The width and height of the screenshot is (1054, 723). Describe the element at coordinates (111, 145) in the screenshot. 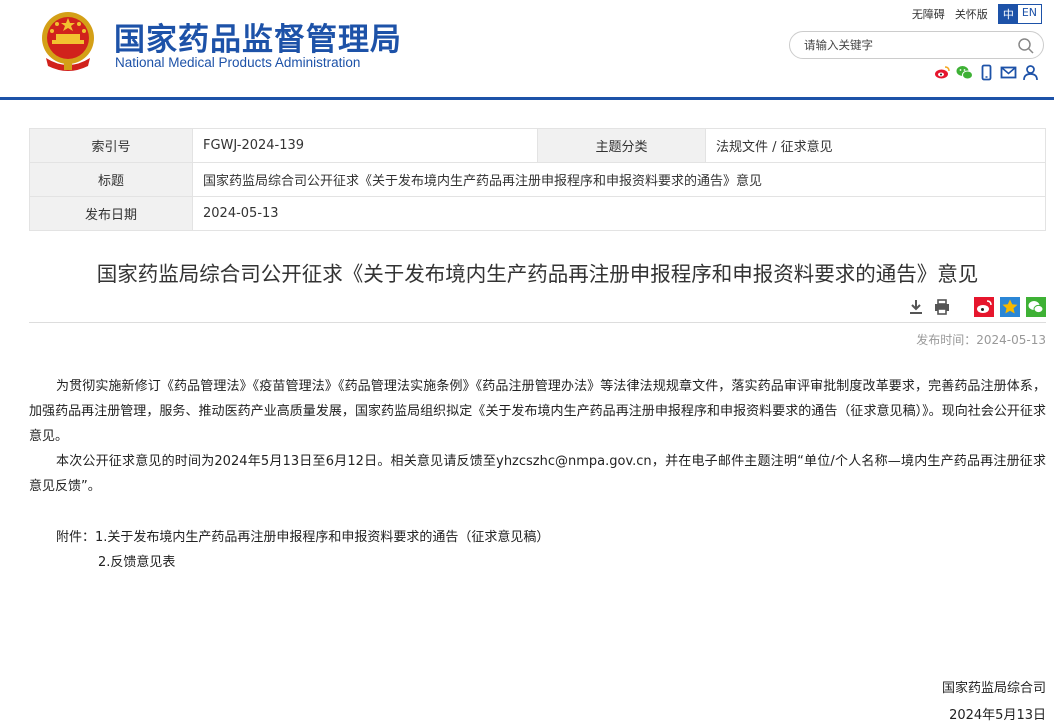

I see `index-label: 索引号` at that location.